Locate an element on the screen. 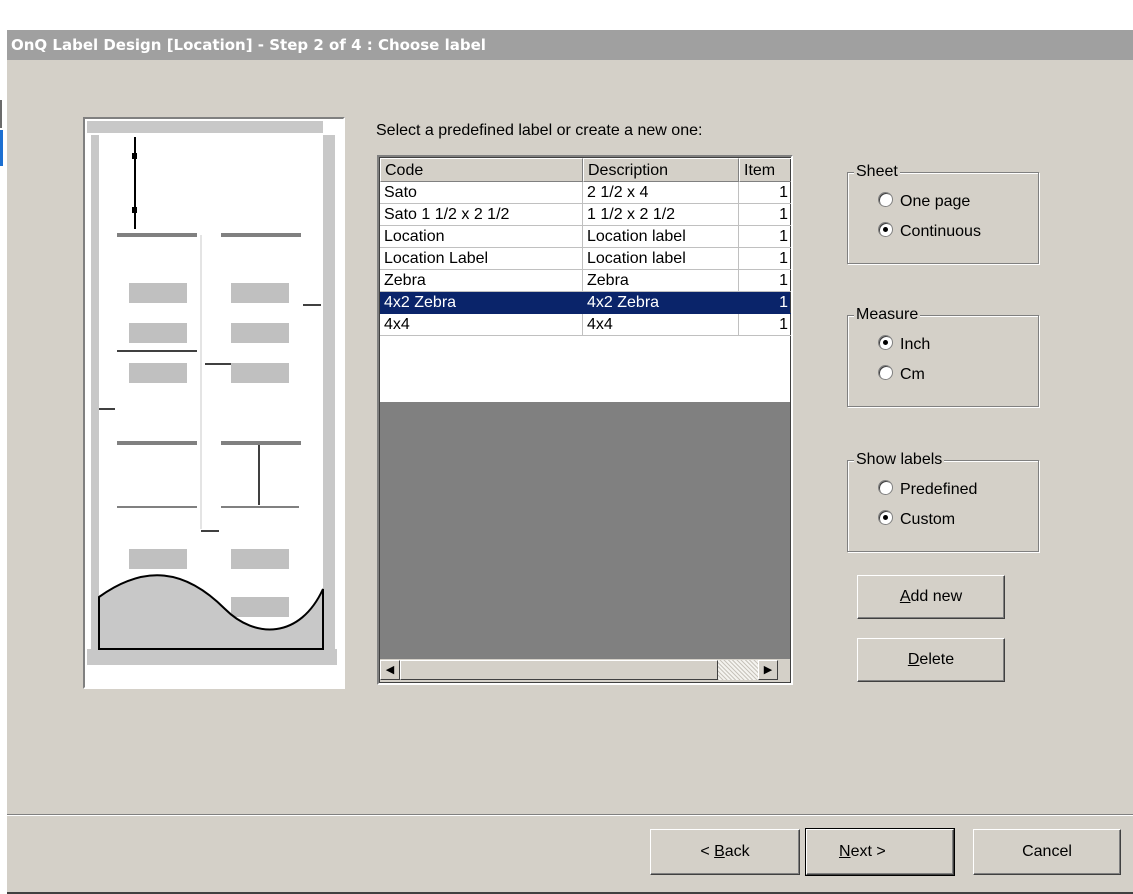 The image size is (1133, 894). table-row-selected: 4x2 Zebra 4x2 Zebra 1 is located at coordinates (585, 303).